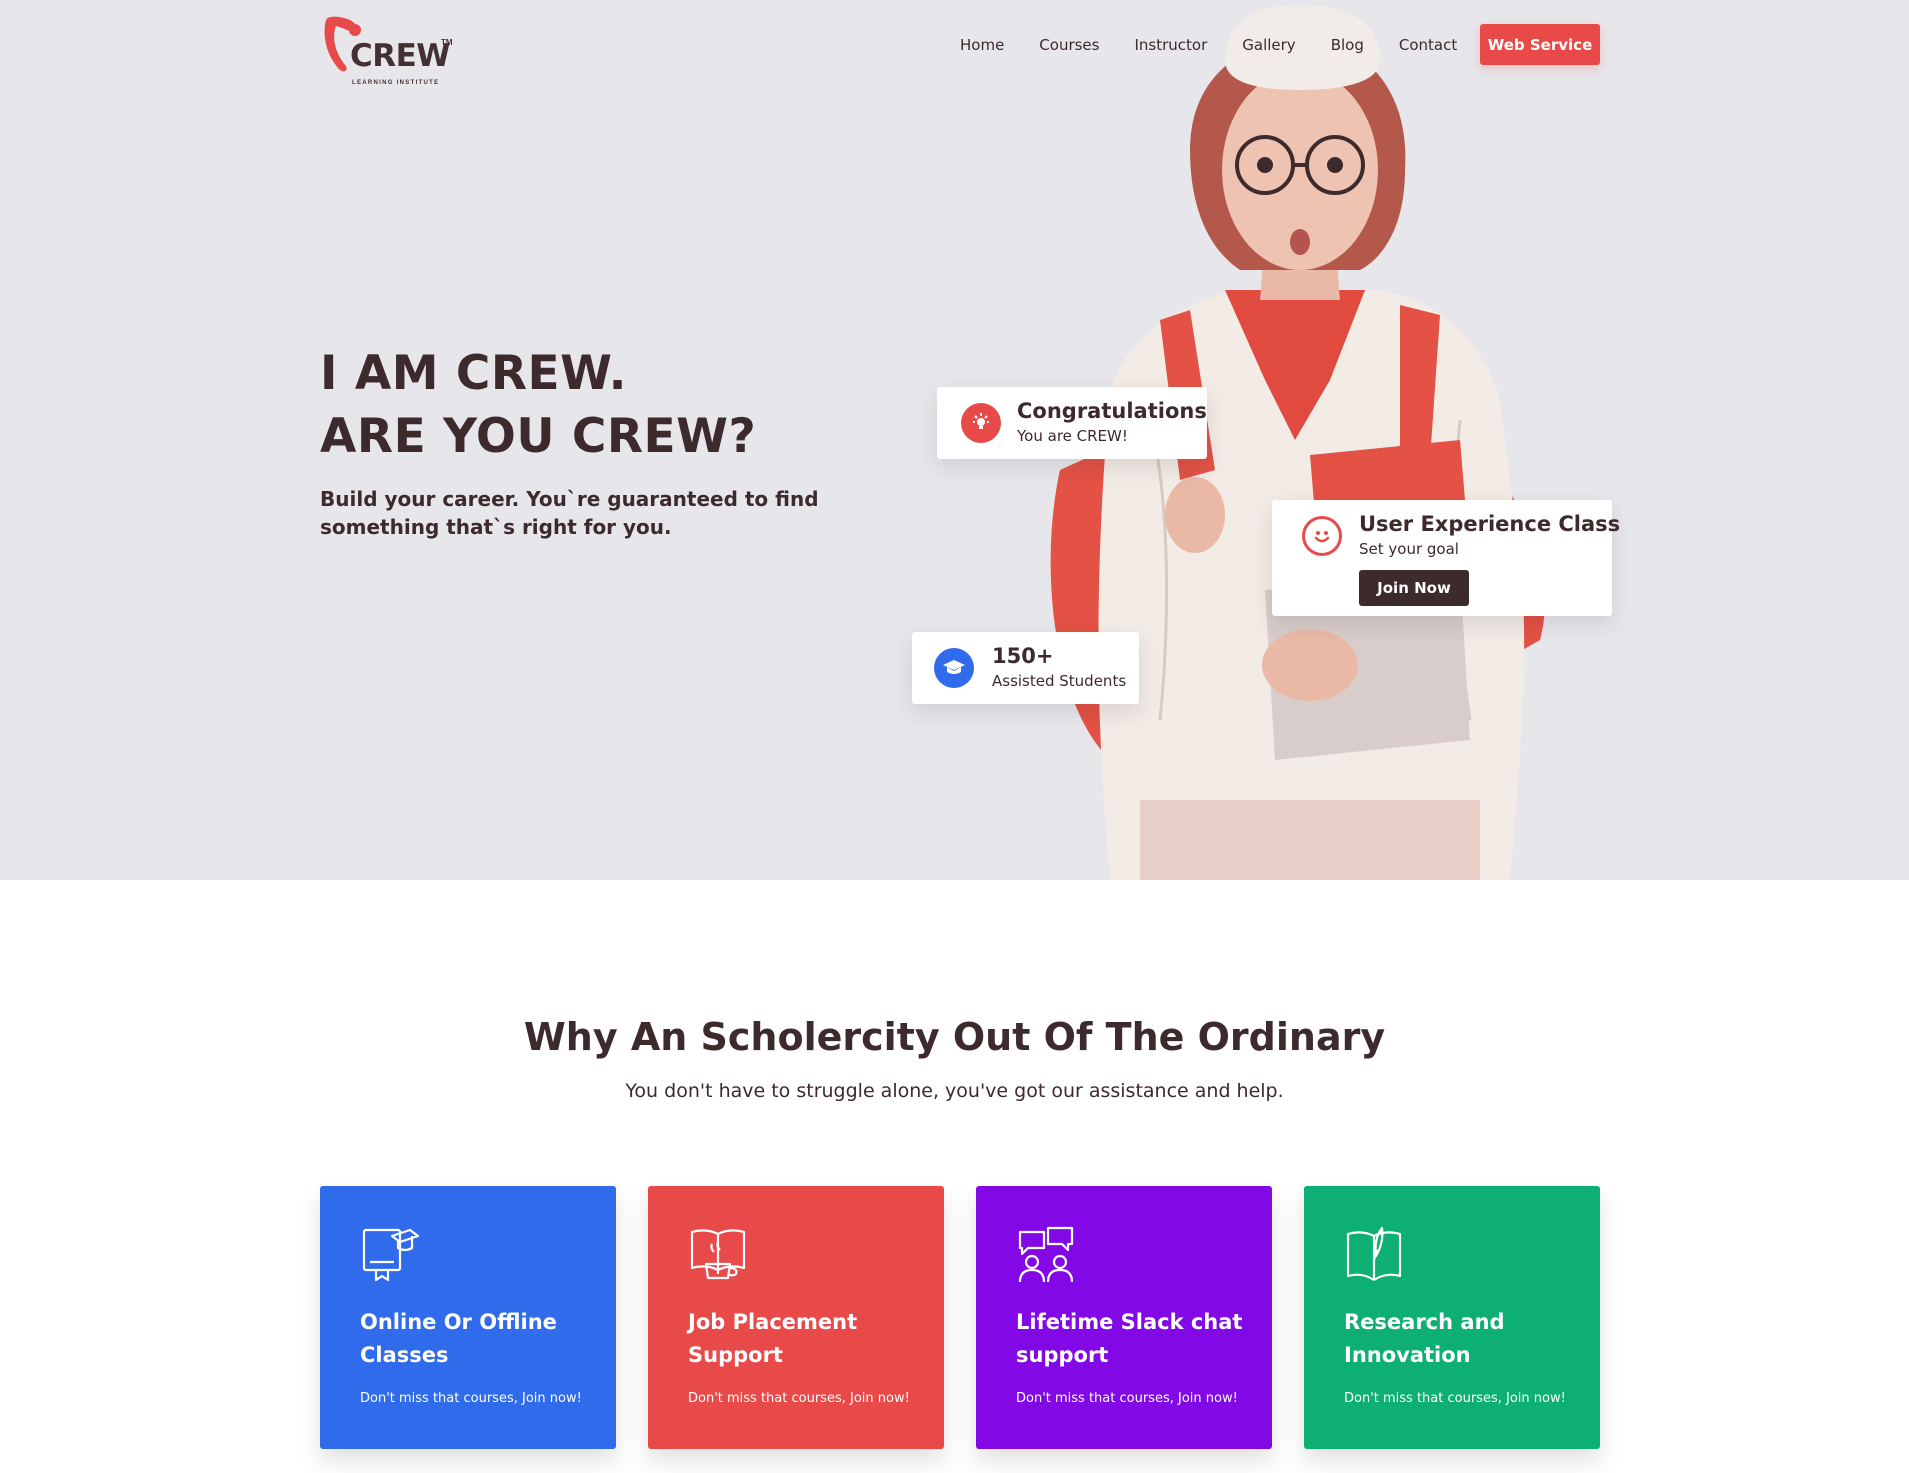  What do you see at coordinates (1072, 436) in the screenshot?
I see `congratulations-subtitle: You are CREW!` at bounding box center [1072, 436].